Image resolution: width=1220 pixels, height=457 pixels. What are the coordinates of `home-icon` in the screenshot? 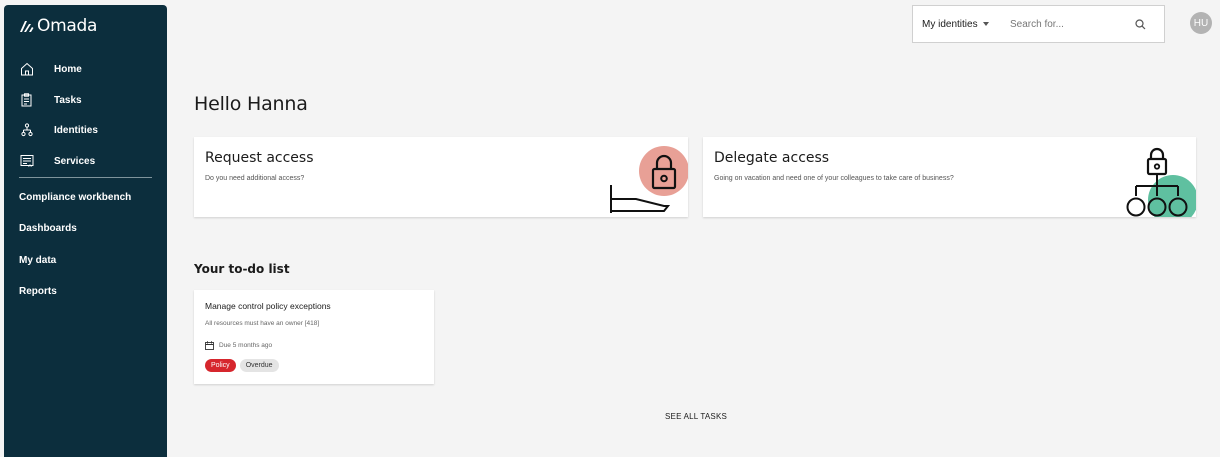 It's located at (27, 69).